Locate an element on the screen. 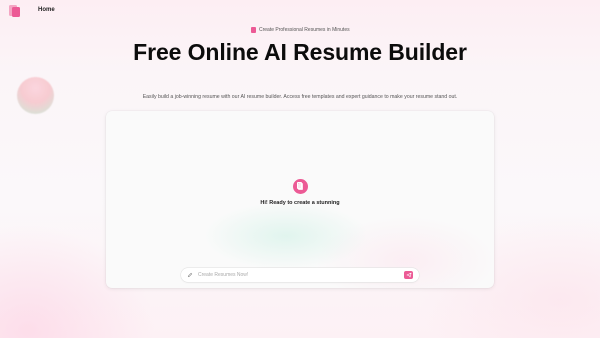  send-button is located at coordinates (408, 275).